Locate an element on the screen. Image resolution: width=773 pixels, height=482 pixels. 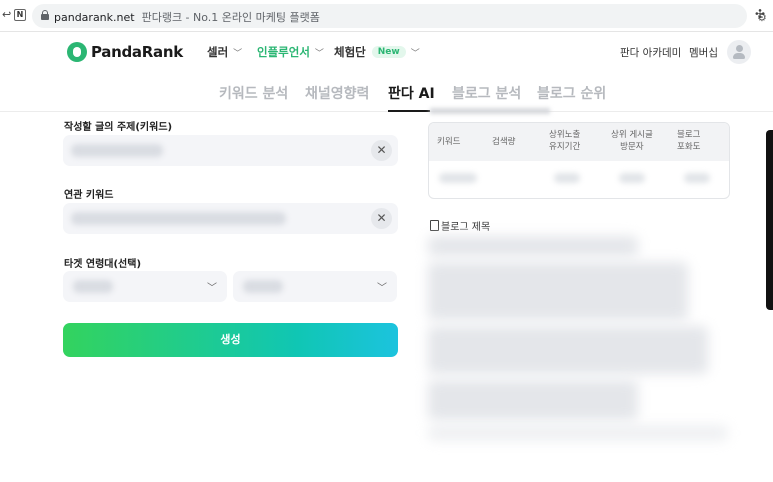
tab-keyword-analysis: 키워드 분석 is located at coordinates (253, 93).